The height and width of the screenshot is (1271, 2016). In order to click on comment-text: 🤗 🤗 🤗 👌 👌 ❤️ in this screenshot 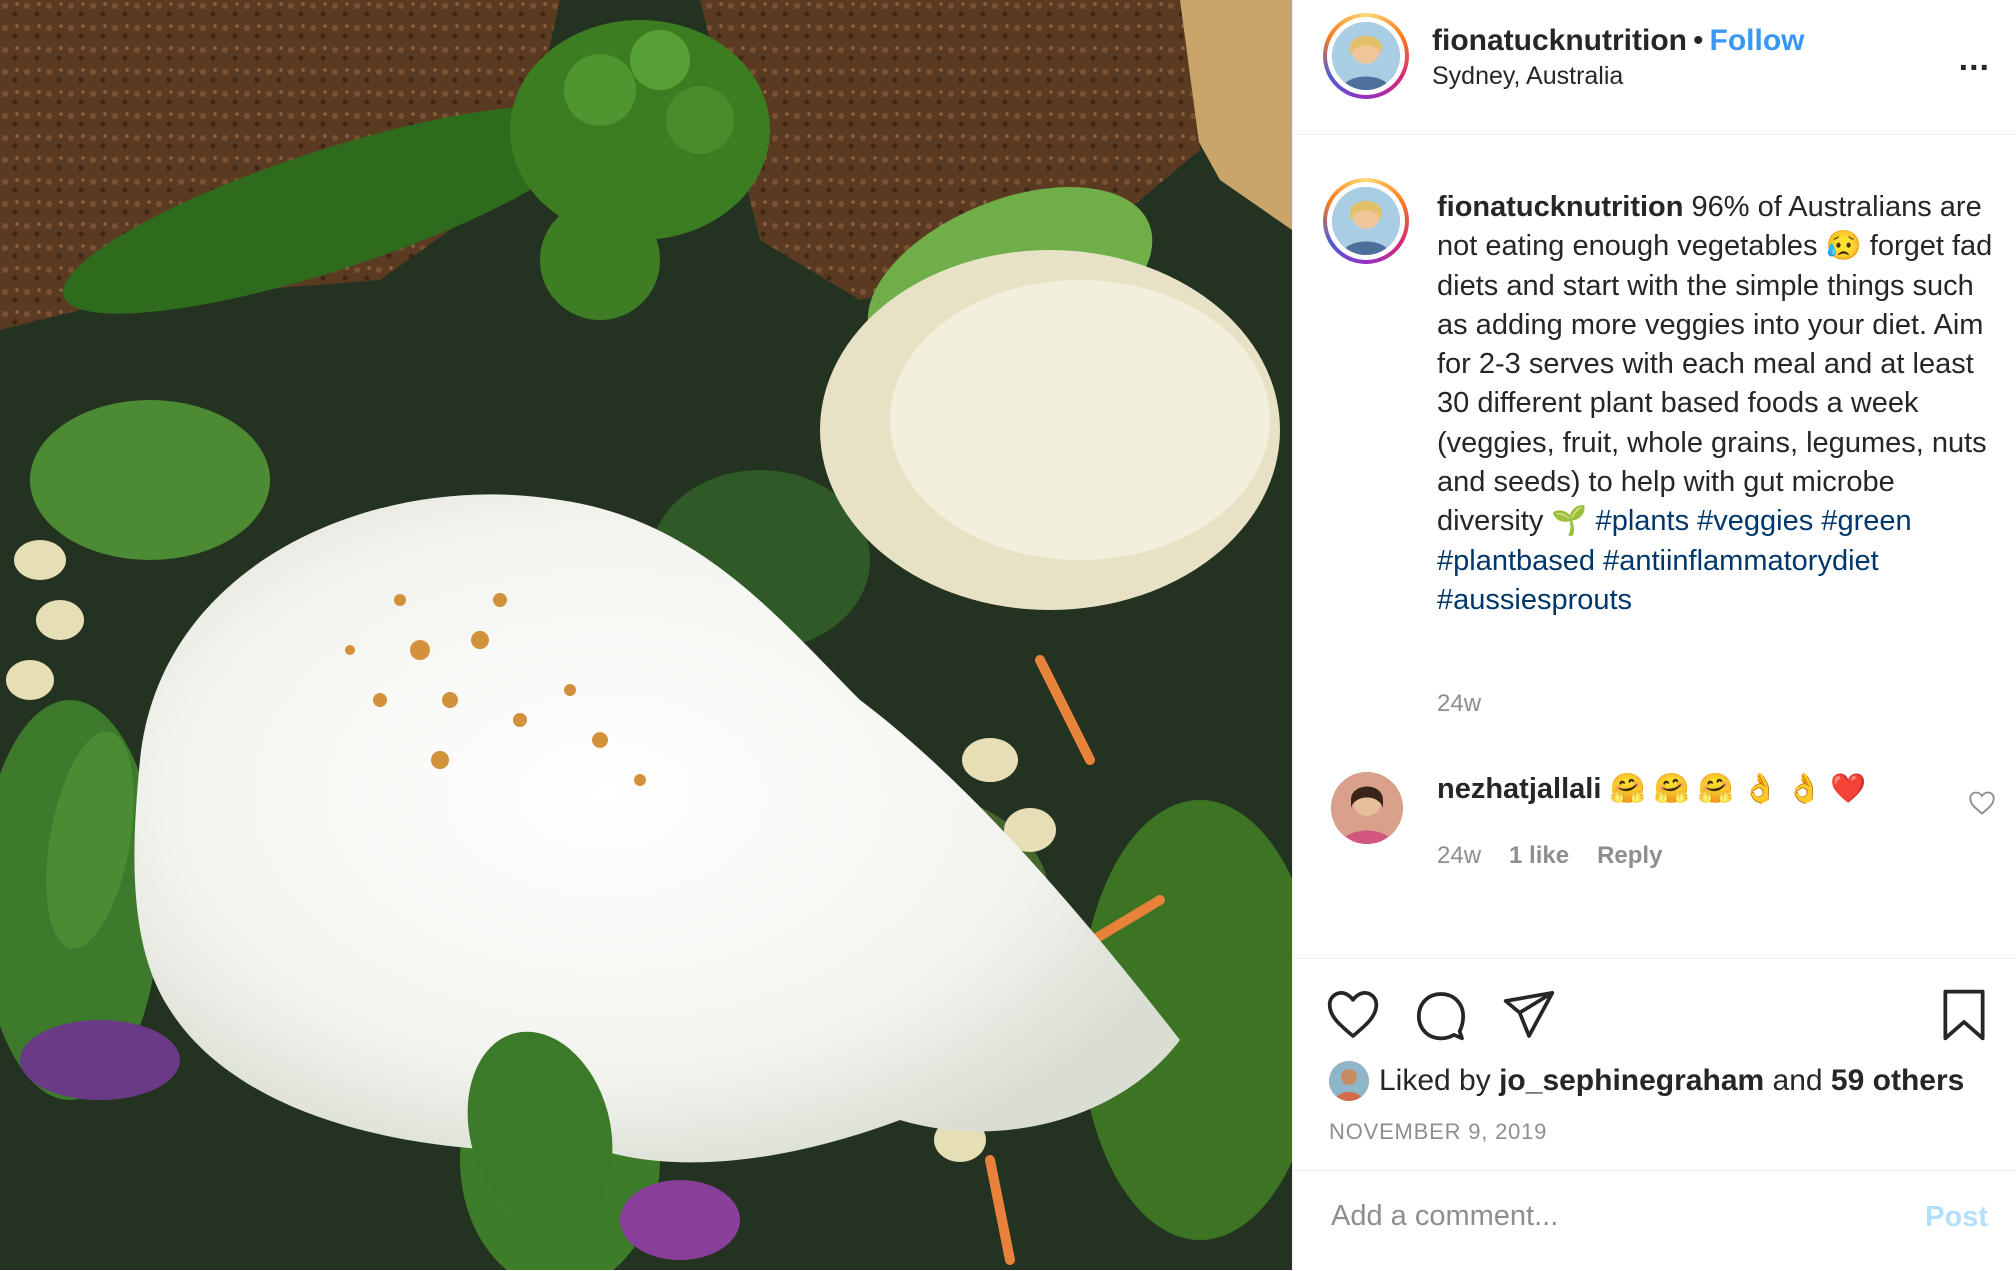, I will do `click(1734, 789)`.